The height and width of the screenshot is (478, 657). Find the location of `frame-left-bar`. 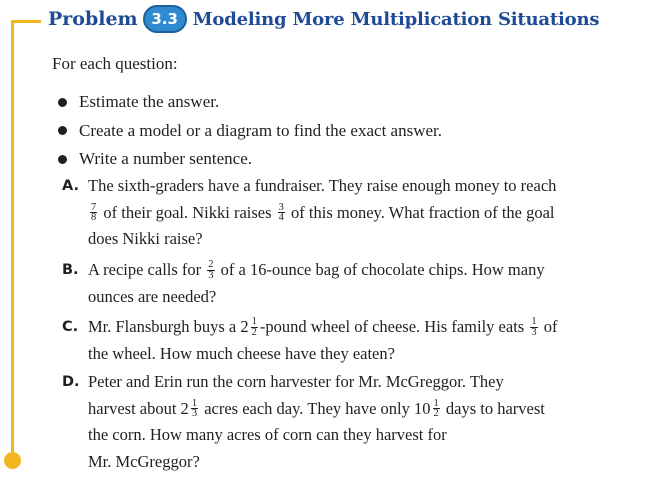

frame-left-bar is located at coordinates (12, 240).